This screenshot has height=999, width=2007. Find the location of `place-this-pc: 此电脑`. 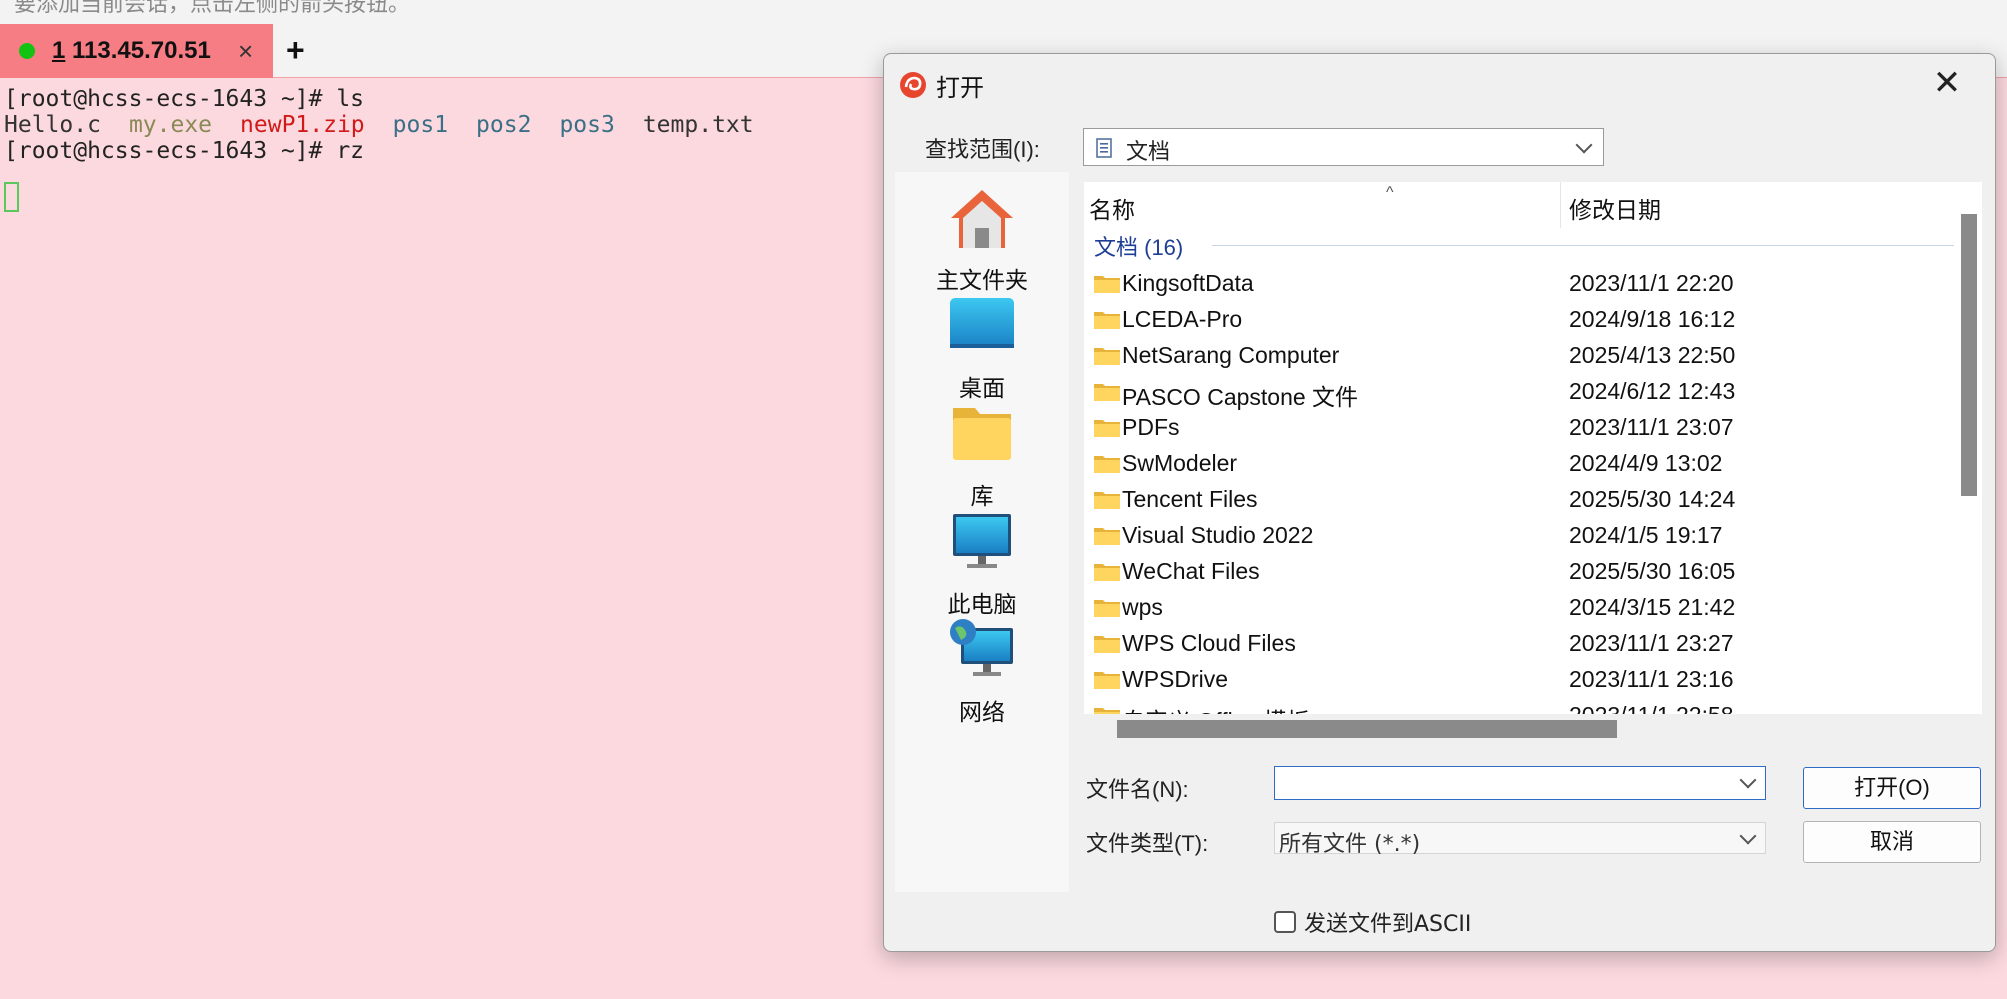

place-this-pc: 此电脑 is located at coordinates (982, 564).